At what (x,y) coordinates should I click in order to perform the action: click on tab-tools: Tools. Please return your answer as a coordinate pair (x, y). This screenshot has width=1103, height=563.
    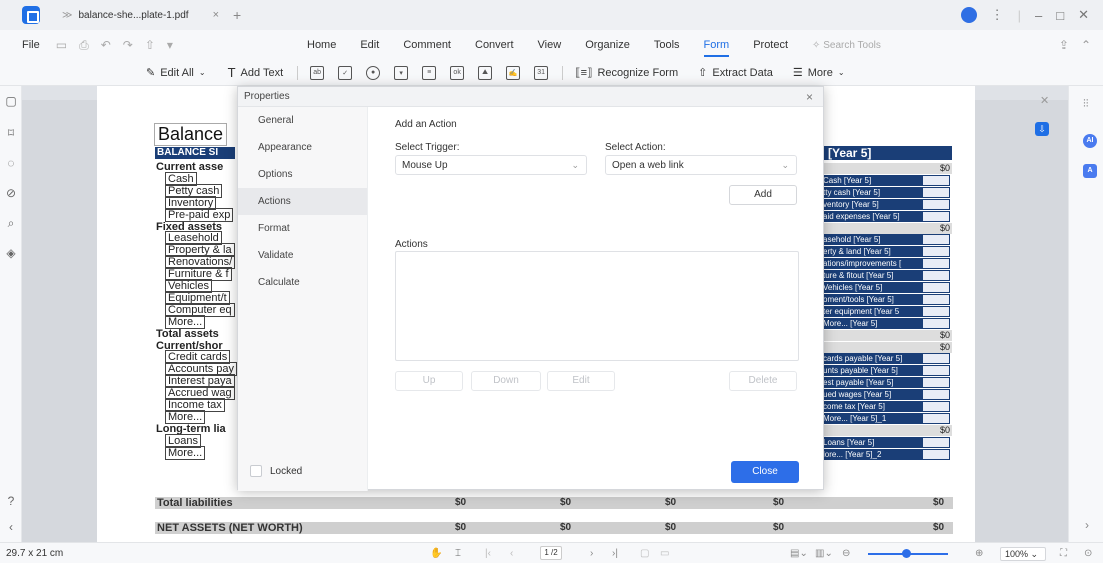
    Looking at the image, I should click on (667, 45).